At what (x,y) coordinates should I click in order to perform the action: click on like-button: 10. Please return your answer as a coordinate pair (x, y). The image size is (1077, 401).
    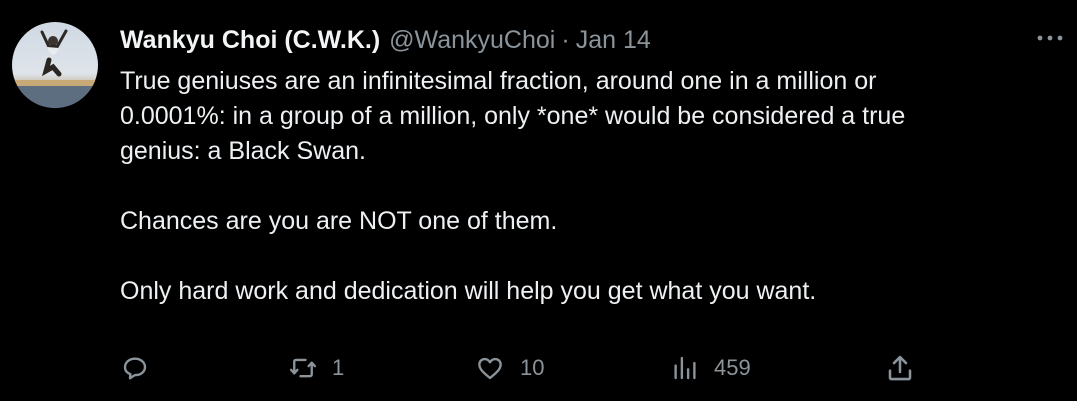
    Looking at the image, I should click on (509, 368).